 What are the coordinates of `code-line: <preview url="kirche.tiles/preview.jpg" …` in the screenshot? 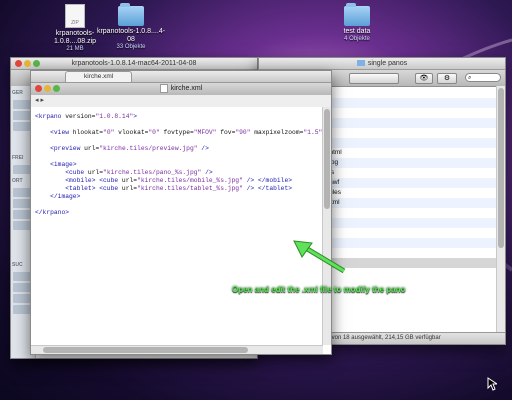 It's located at (129, 148).